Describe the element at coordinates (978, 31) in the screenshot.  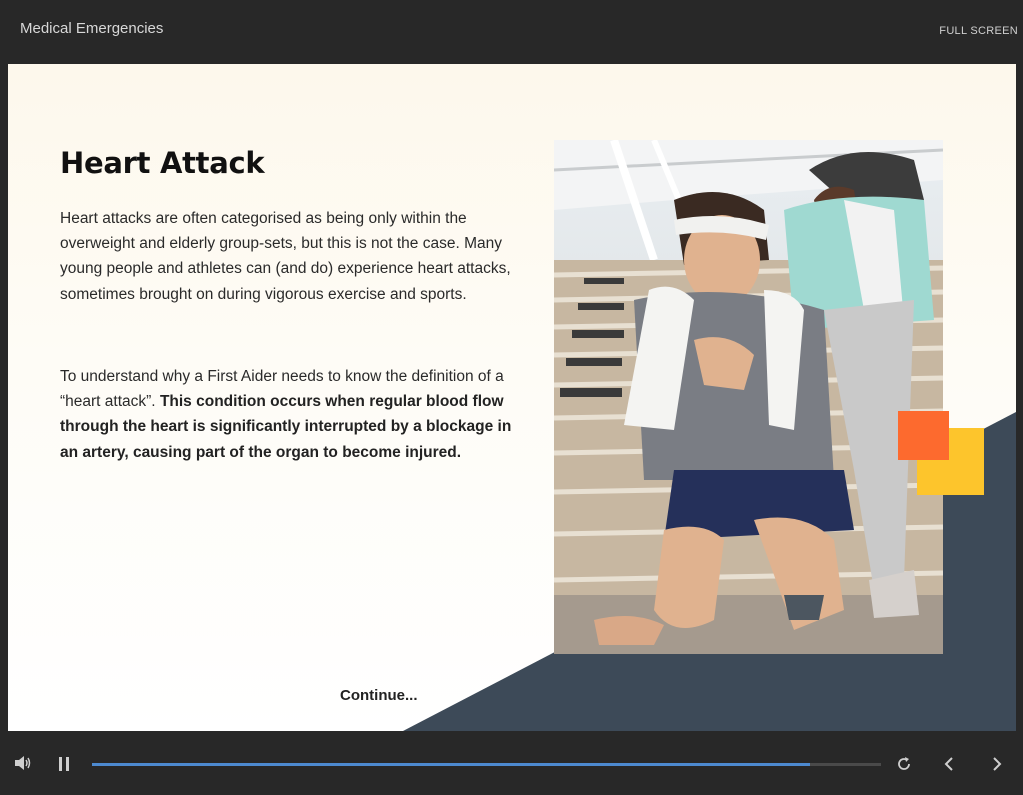
I see `fullscreen-button: FULL SCREEN` at that location.